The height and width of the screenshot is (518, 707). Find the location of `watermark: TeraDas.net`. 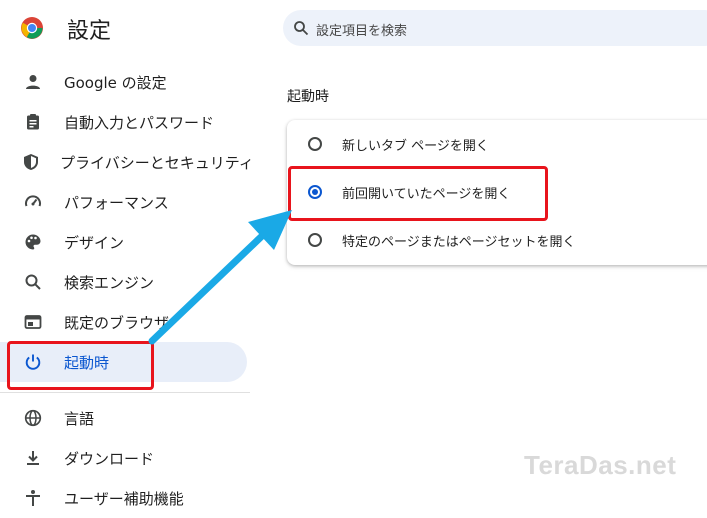

watermark: TeraDas.net is located at coordinates (600, 465).